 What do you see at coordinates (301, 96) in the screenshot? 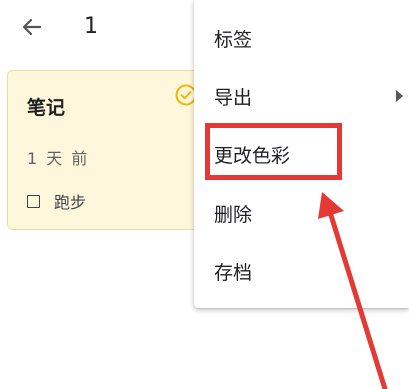
I see `menu-item-export: 导出` at bounding box center [301, 96].